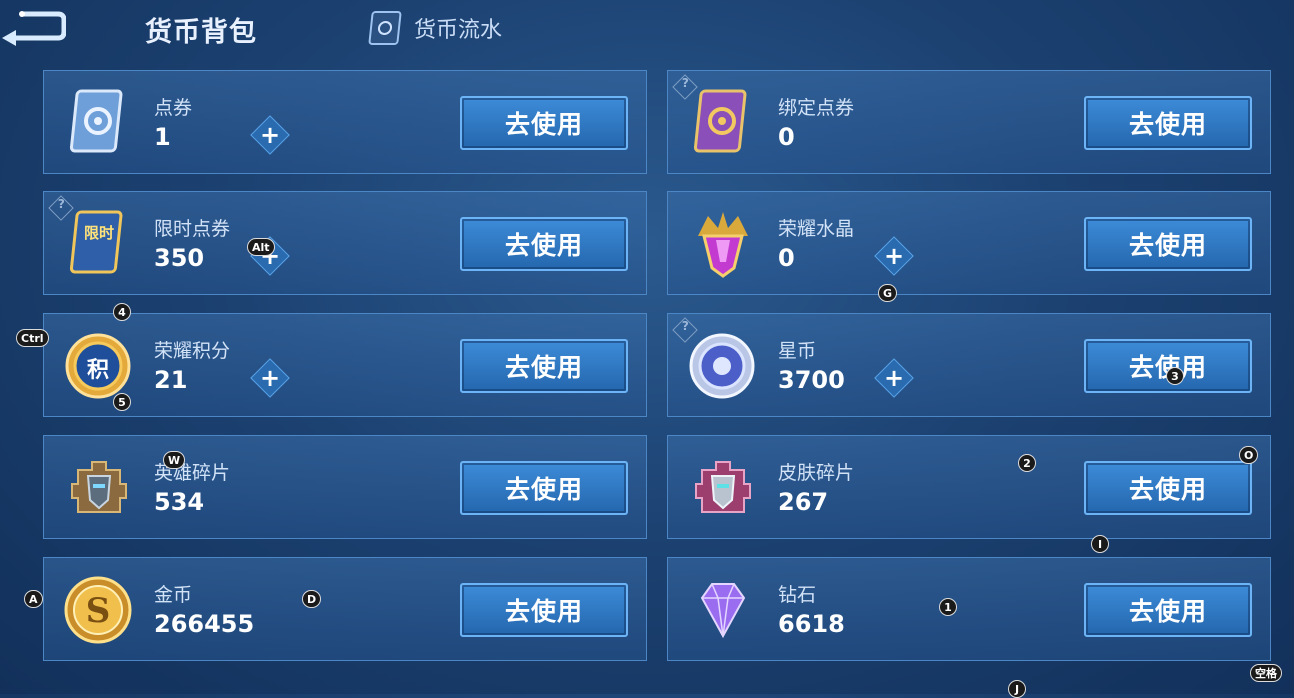 The image size is (1294, 698). Describe the element at coordinates (162, 137) in the screenshot. I see `currency-amount: 1` at that location.